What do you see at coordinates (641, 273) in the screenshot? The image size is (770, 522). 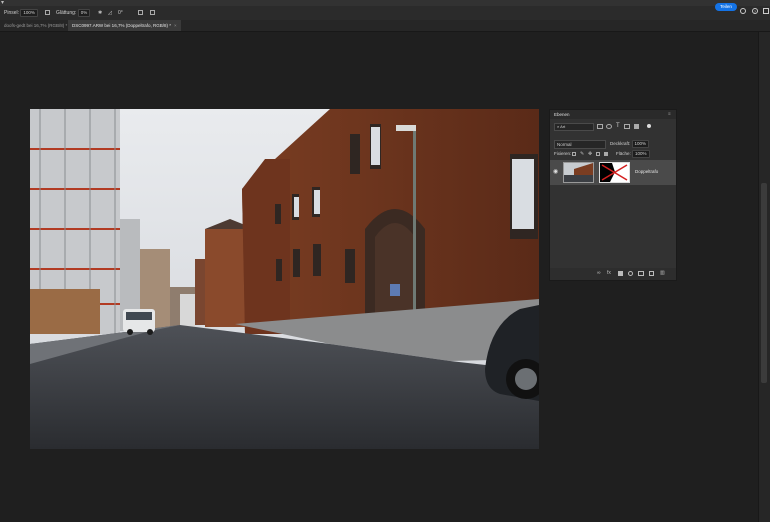 I see `new-group-icon` at bounding box center [641, 273].